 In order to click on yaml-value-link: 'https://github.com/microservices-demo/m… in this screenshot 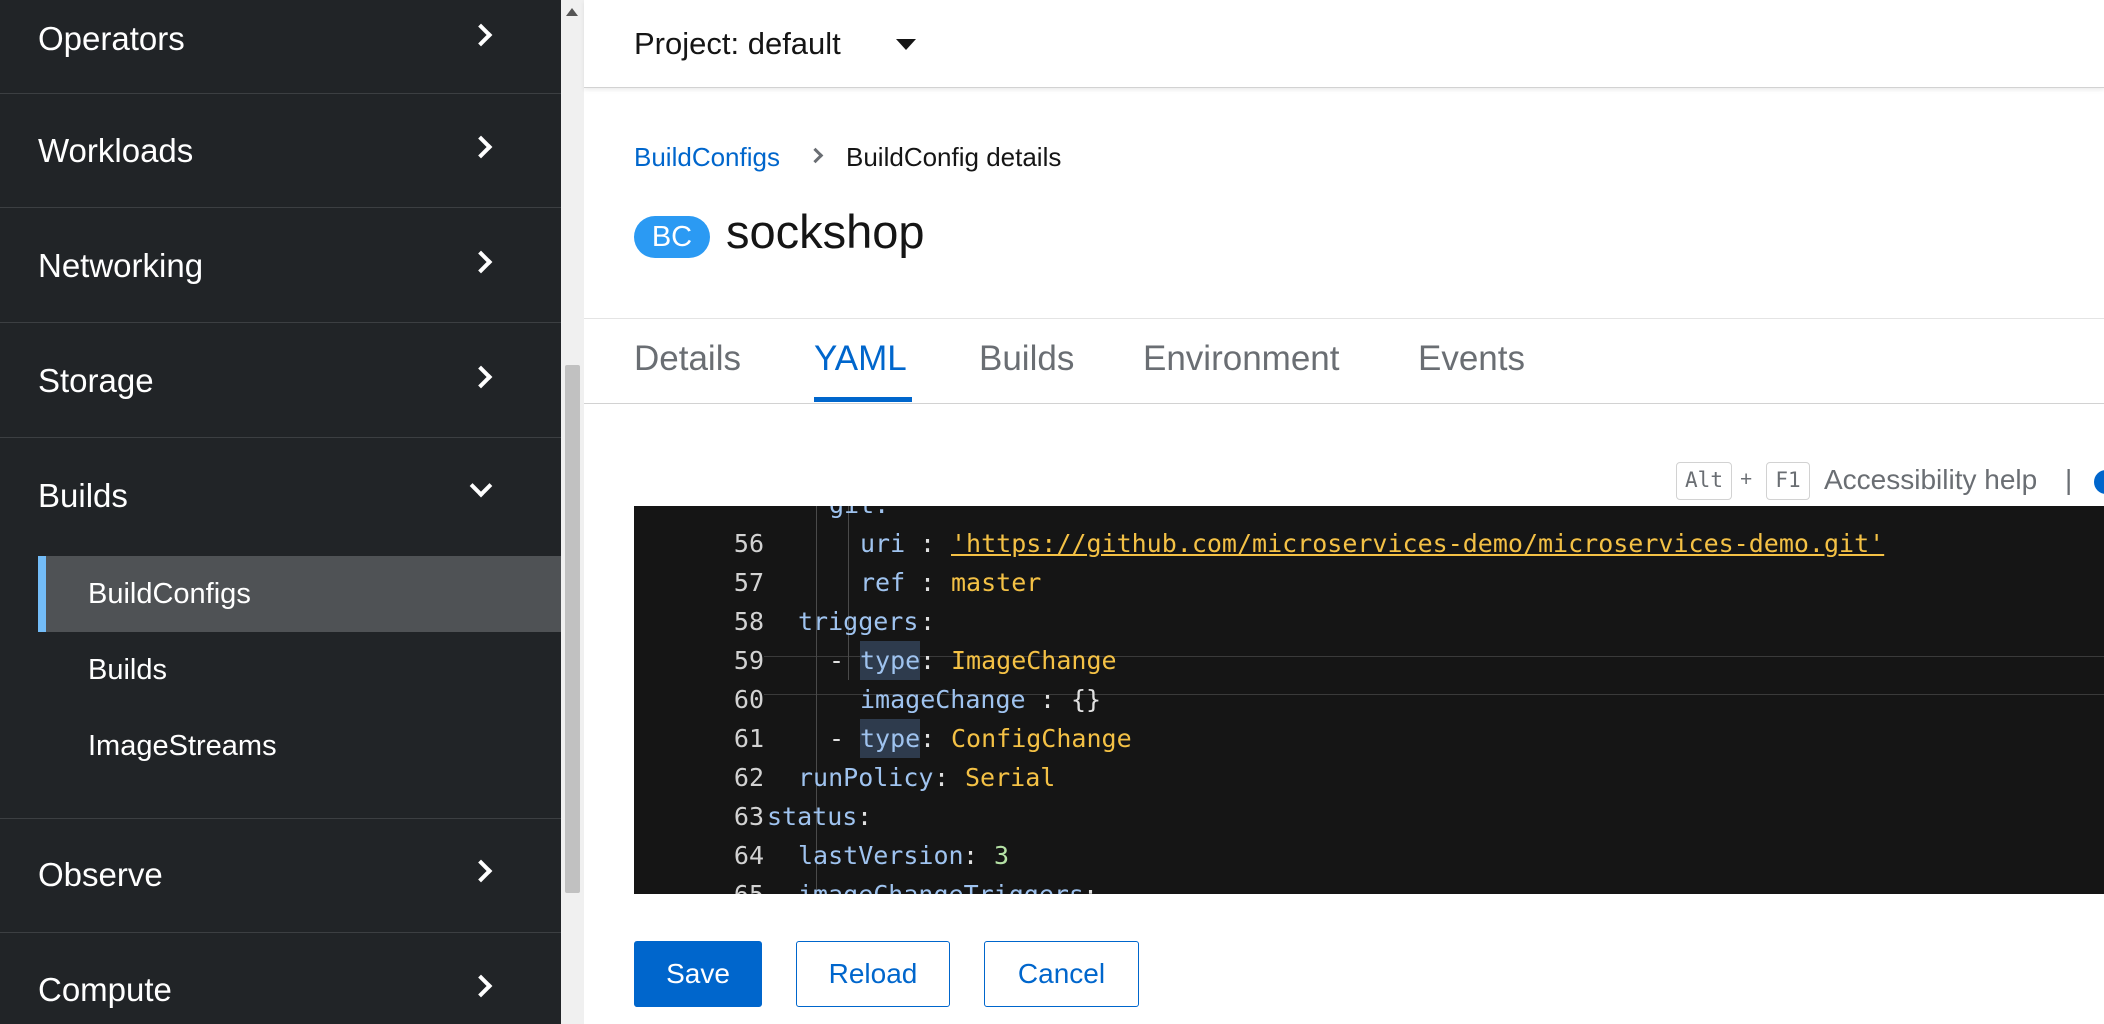, I will do `click(1417, 543)`.